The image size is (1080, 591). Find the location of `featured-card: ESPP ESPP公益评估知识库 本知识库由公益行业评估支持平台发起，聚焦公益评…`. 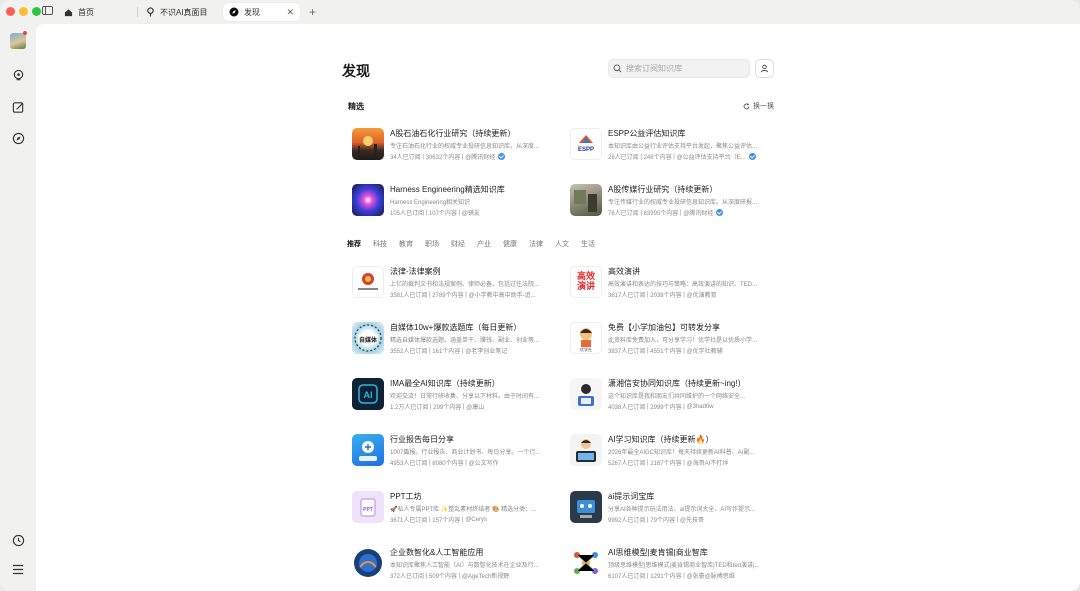

featured-card: ESPP ESPP公益评估知识库 本知识库由公益行业评估支持平台发起，聚焦公益评… is located at coordinates (670, 145).